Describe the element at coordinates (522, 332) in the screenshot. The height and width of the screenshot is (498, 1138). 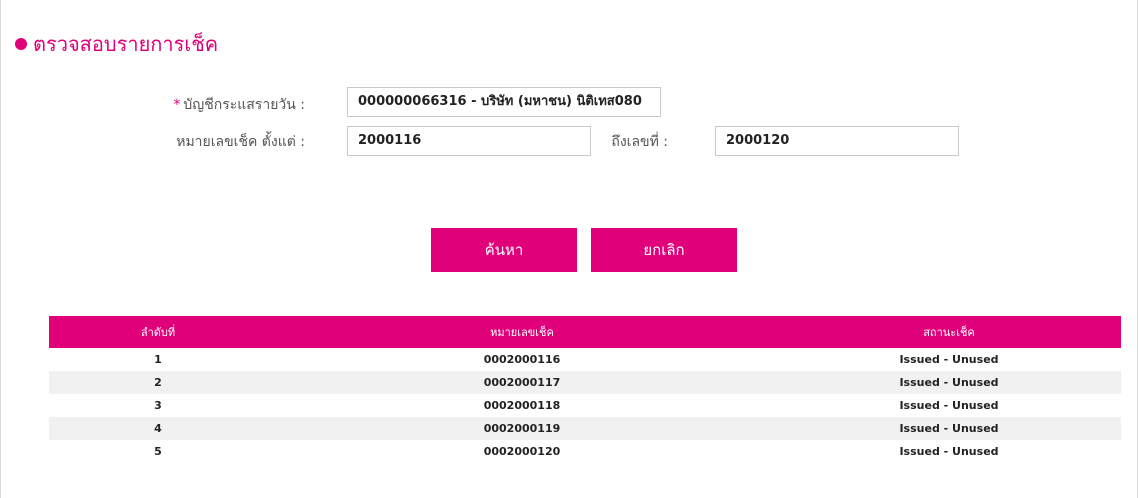
I see `header-cheque-number: หมายเลขเช็ค` at that location.